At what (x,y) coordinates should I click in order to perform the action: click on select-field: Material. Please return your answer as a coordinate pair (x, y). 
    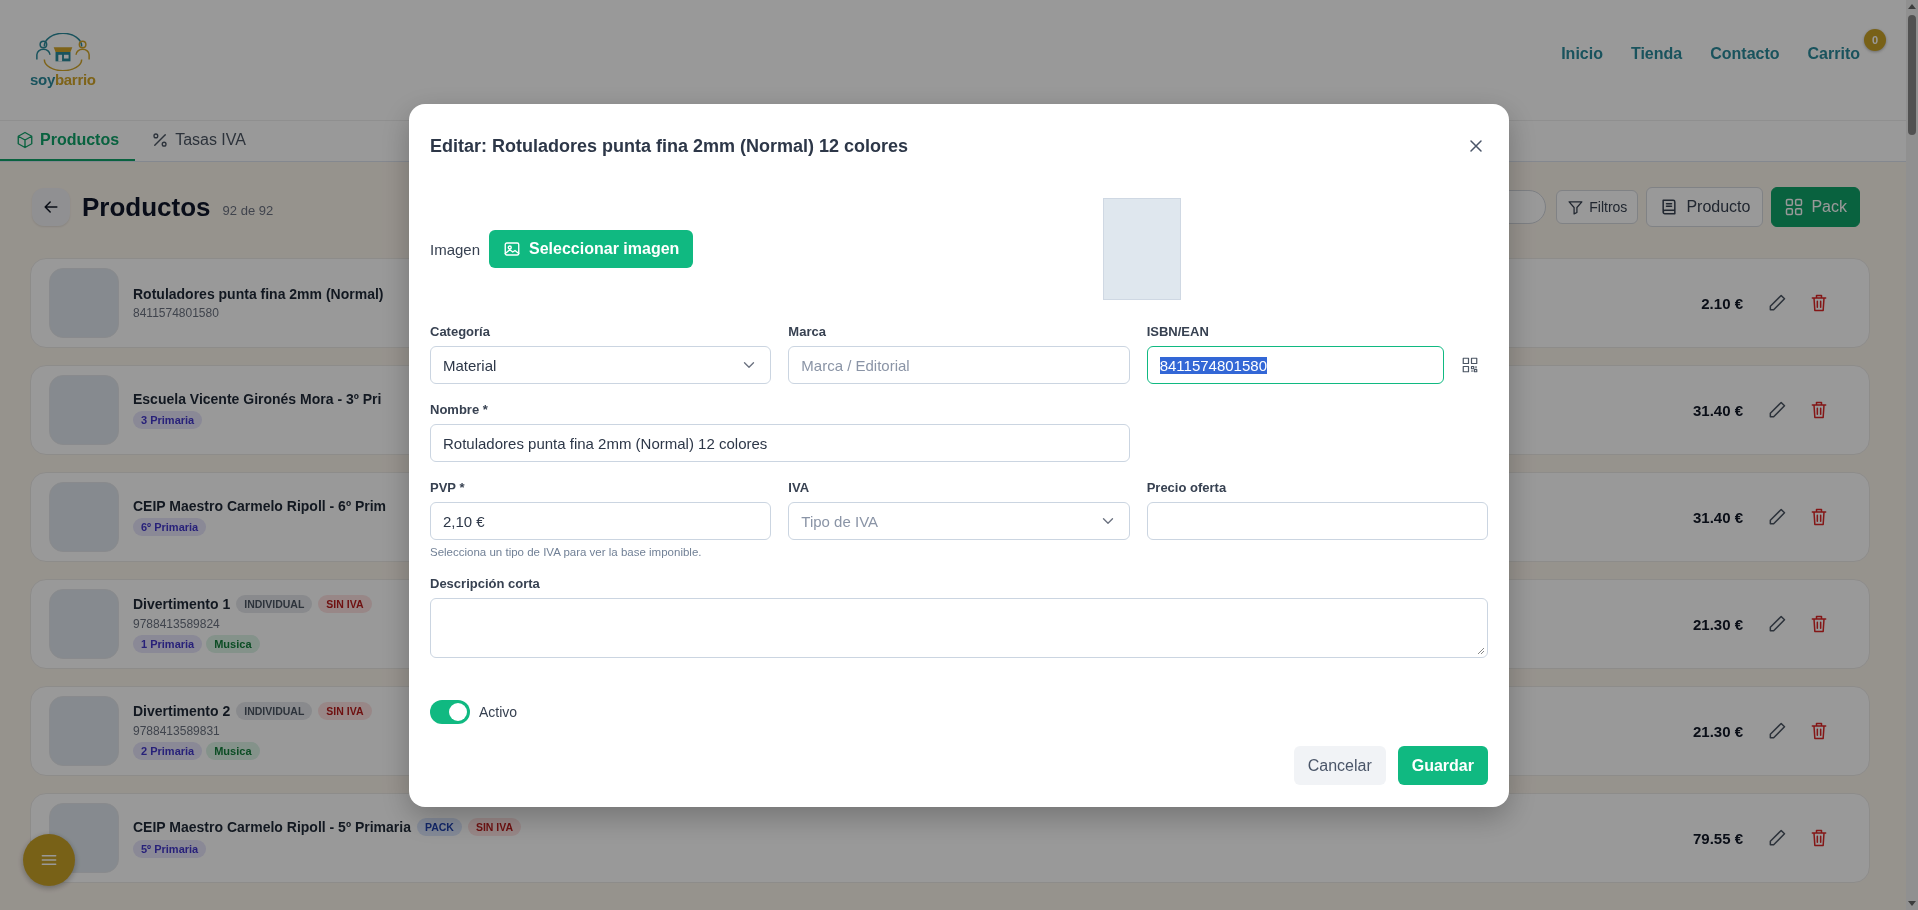
    Looking at the image, I should click on (601, 365).